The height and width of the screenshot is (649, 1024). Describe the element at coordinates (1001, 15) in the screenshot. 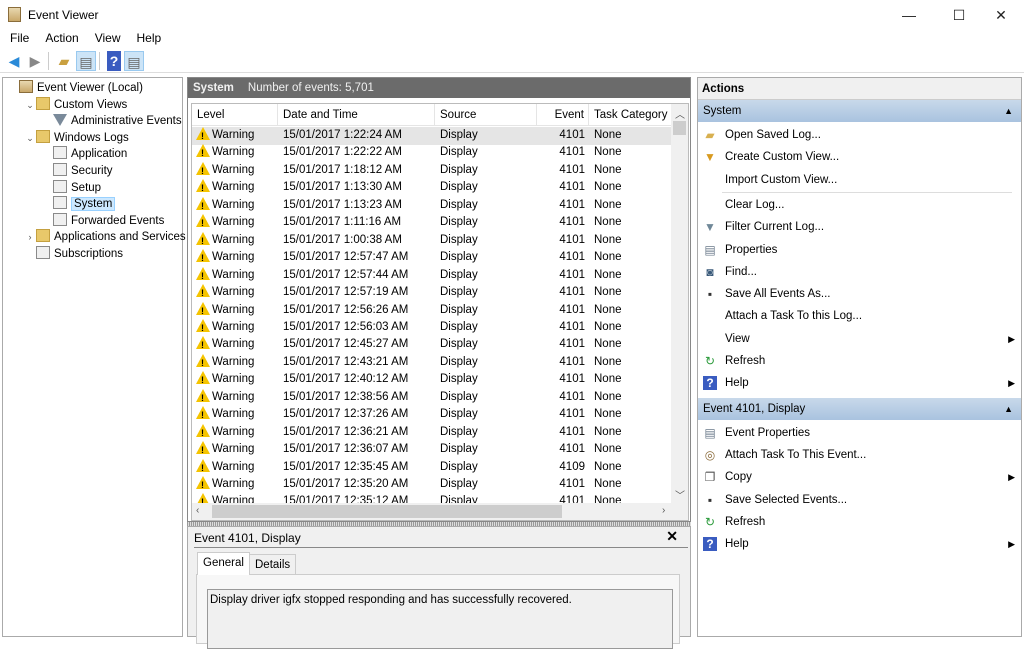

I see `close-button: ✕` at that location.